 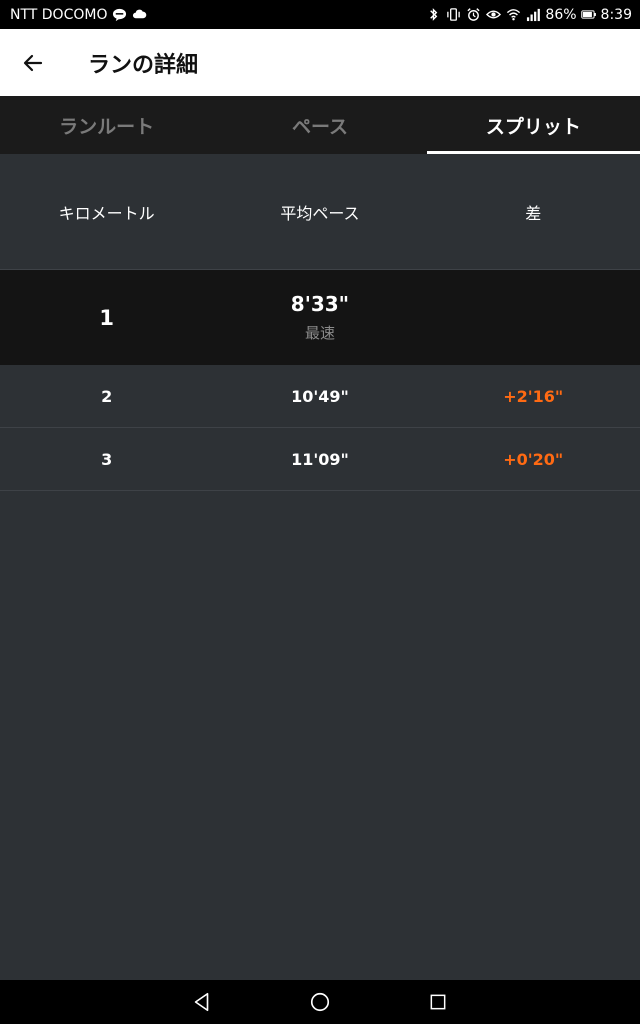 I want to click on back-button, so click(x=33, y=63).